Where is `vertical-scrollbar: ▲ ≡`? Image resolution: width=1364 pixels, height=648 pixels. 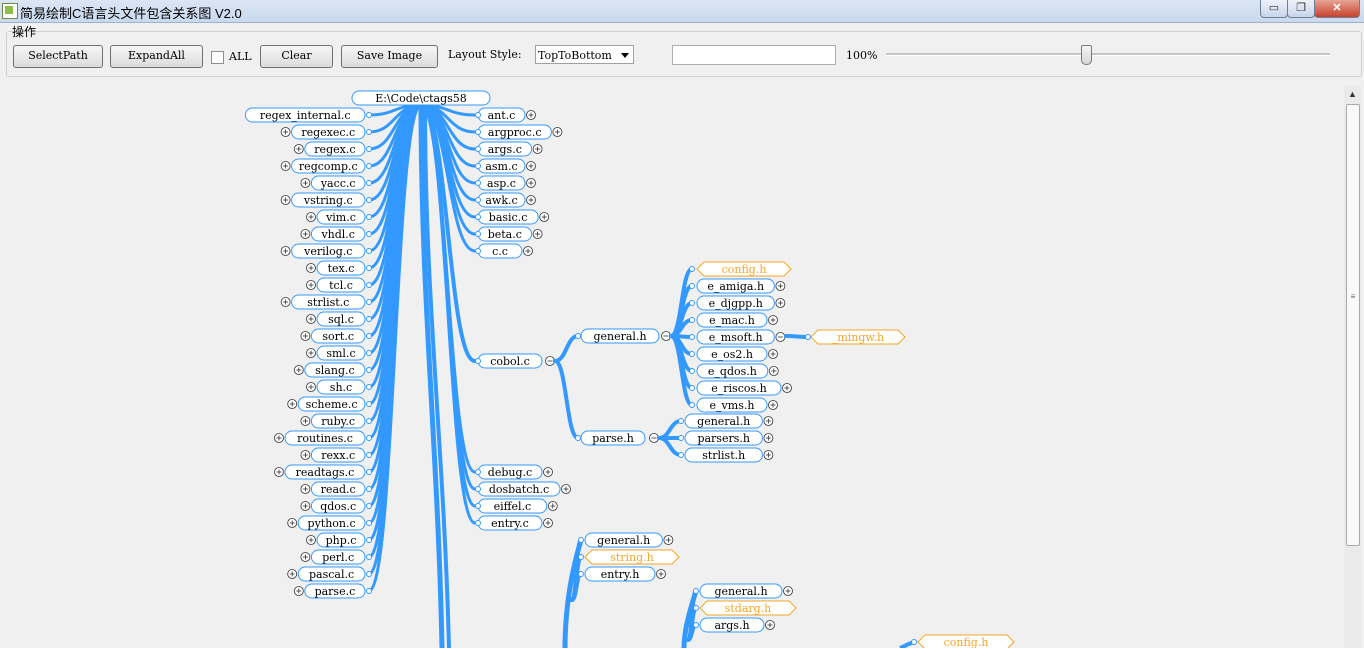 vertical-scrollbar: ▲ ≡ is located at coordinates (1352, 367).